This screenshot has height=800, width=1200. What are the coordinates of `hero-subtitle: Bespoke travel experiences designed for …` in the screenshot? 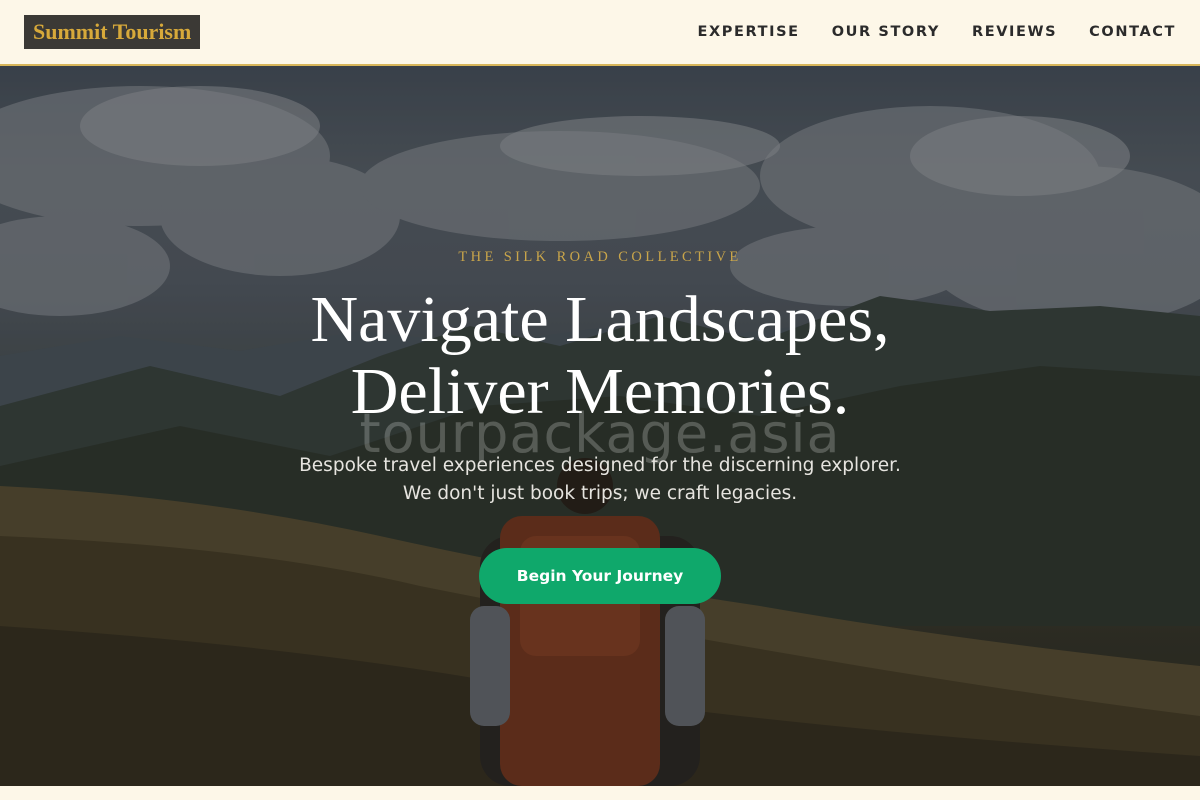 It's located at (600, 480).